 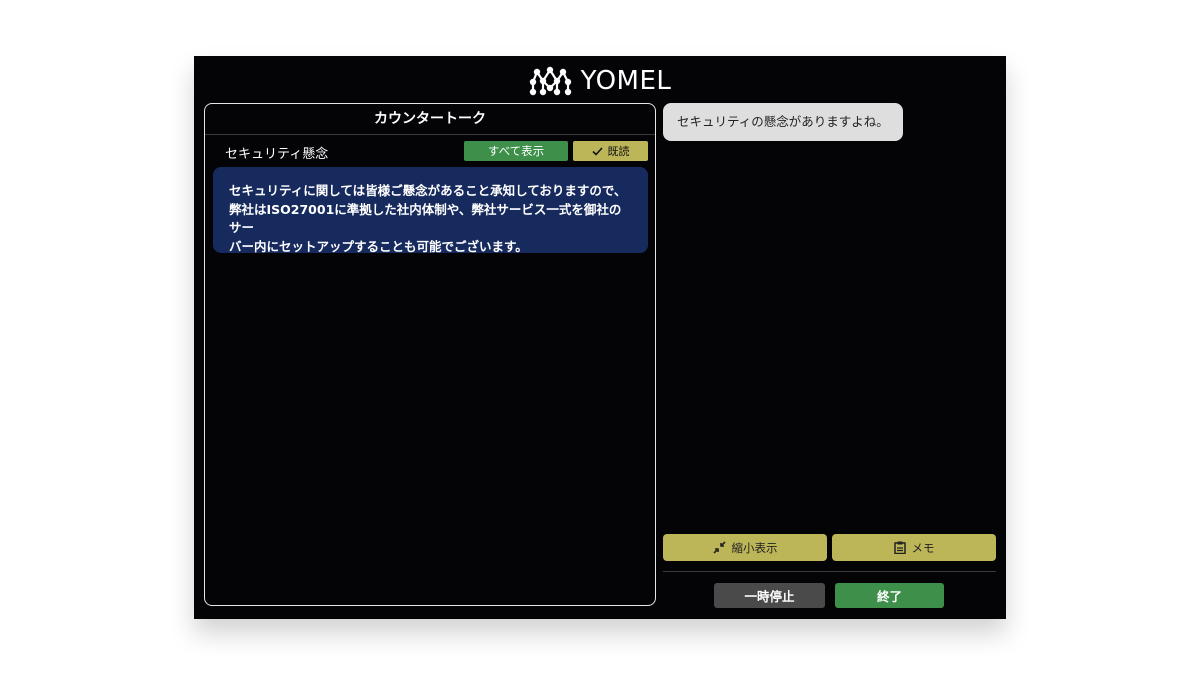 What do you see at coordinates (626, 81) in the screenshot?
I see `logo-text: YOMEL` at bounding box center [626, 81].